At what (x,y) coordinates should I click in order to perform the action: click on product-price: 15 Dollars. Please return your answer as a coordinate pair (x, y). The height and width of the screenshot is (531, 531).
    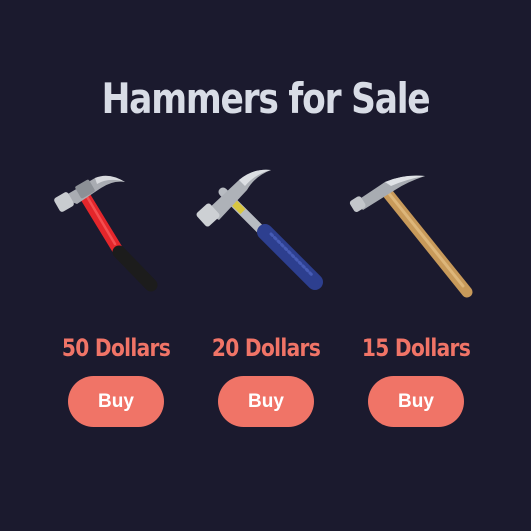
    Looking at the image, I should click on (416, 348).